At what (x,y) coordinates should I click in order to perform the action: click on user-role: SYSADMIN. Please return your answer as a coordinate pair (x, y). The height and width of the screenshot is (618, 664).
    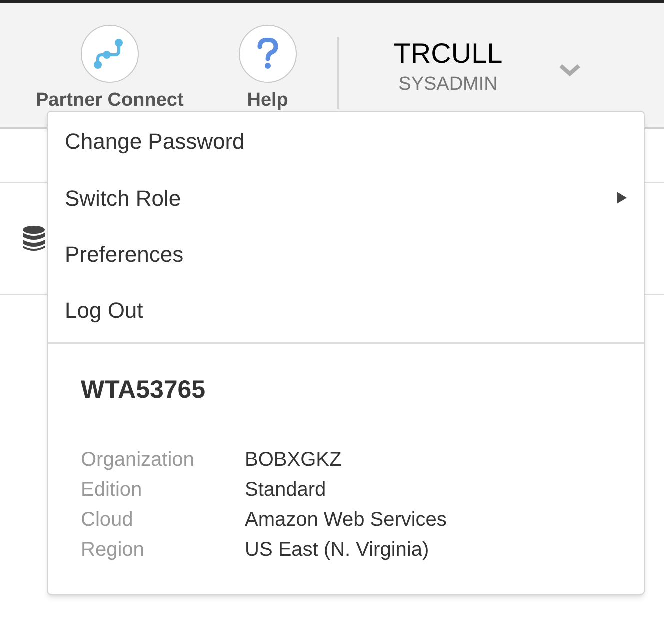
    Looking at the image, I should click on (448, 85).